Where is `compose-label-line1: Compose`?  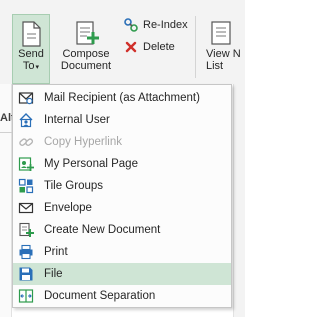
compose-label-line1: Compose is located at coordinates (86, 54).